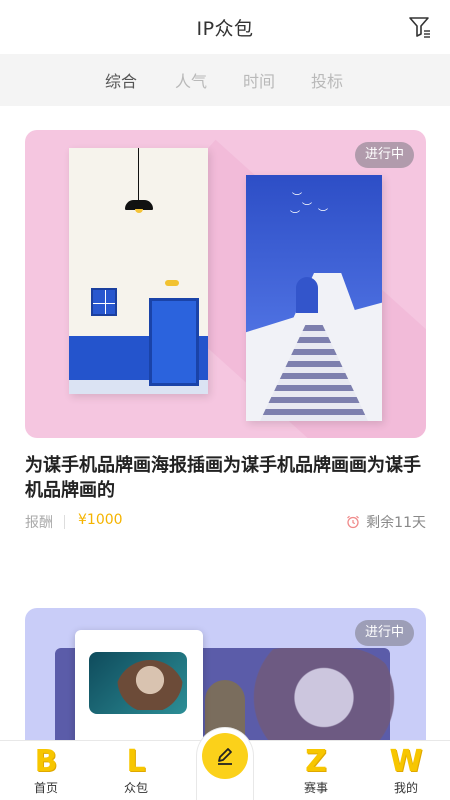  Describe the element at coordinates (353, 521) in the screenshot. I see `alarm-clock-icon` at that location.